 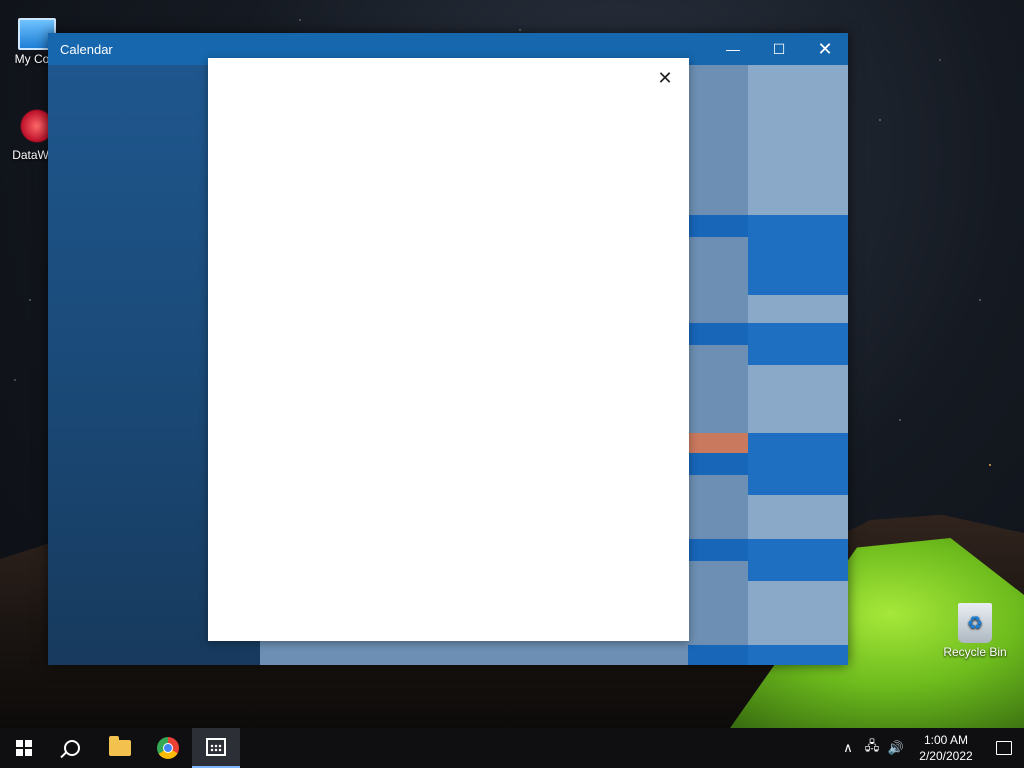 I want to click on desktop-icon-recycle-bin: Recycle Bin, so click(x=975, y=631).